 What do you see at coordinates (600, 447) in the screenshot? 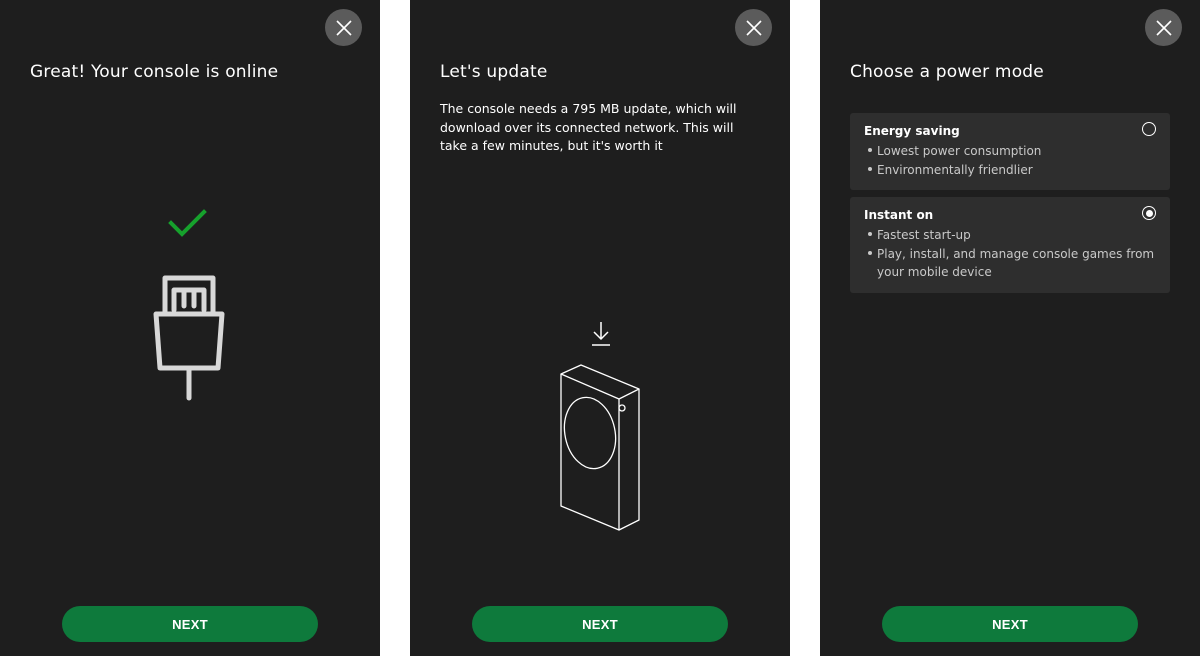
I see `console-icon` at bounding box center [600, 447].